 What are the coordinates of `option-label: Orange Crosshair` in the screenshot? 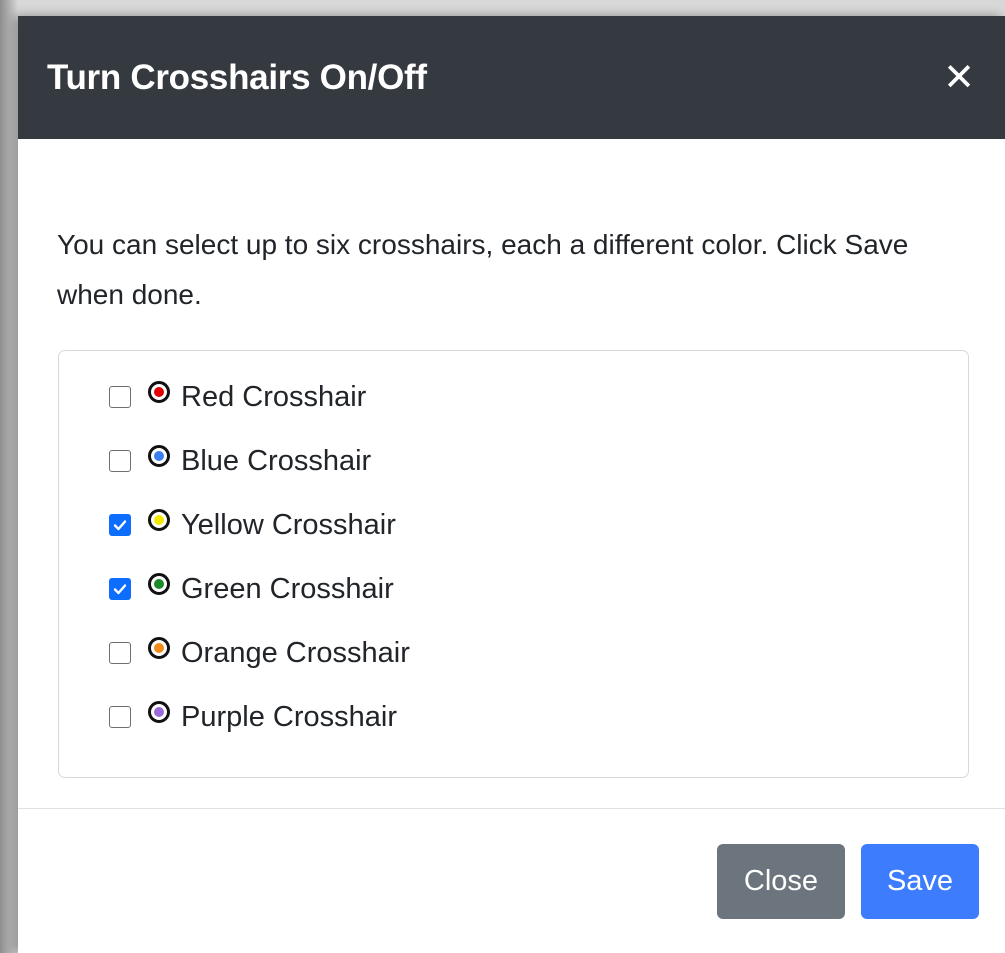 It's located at (295, 652).